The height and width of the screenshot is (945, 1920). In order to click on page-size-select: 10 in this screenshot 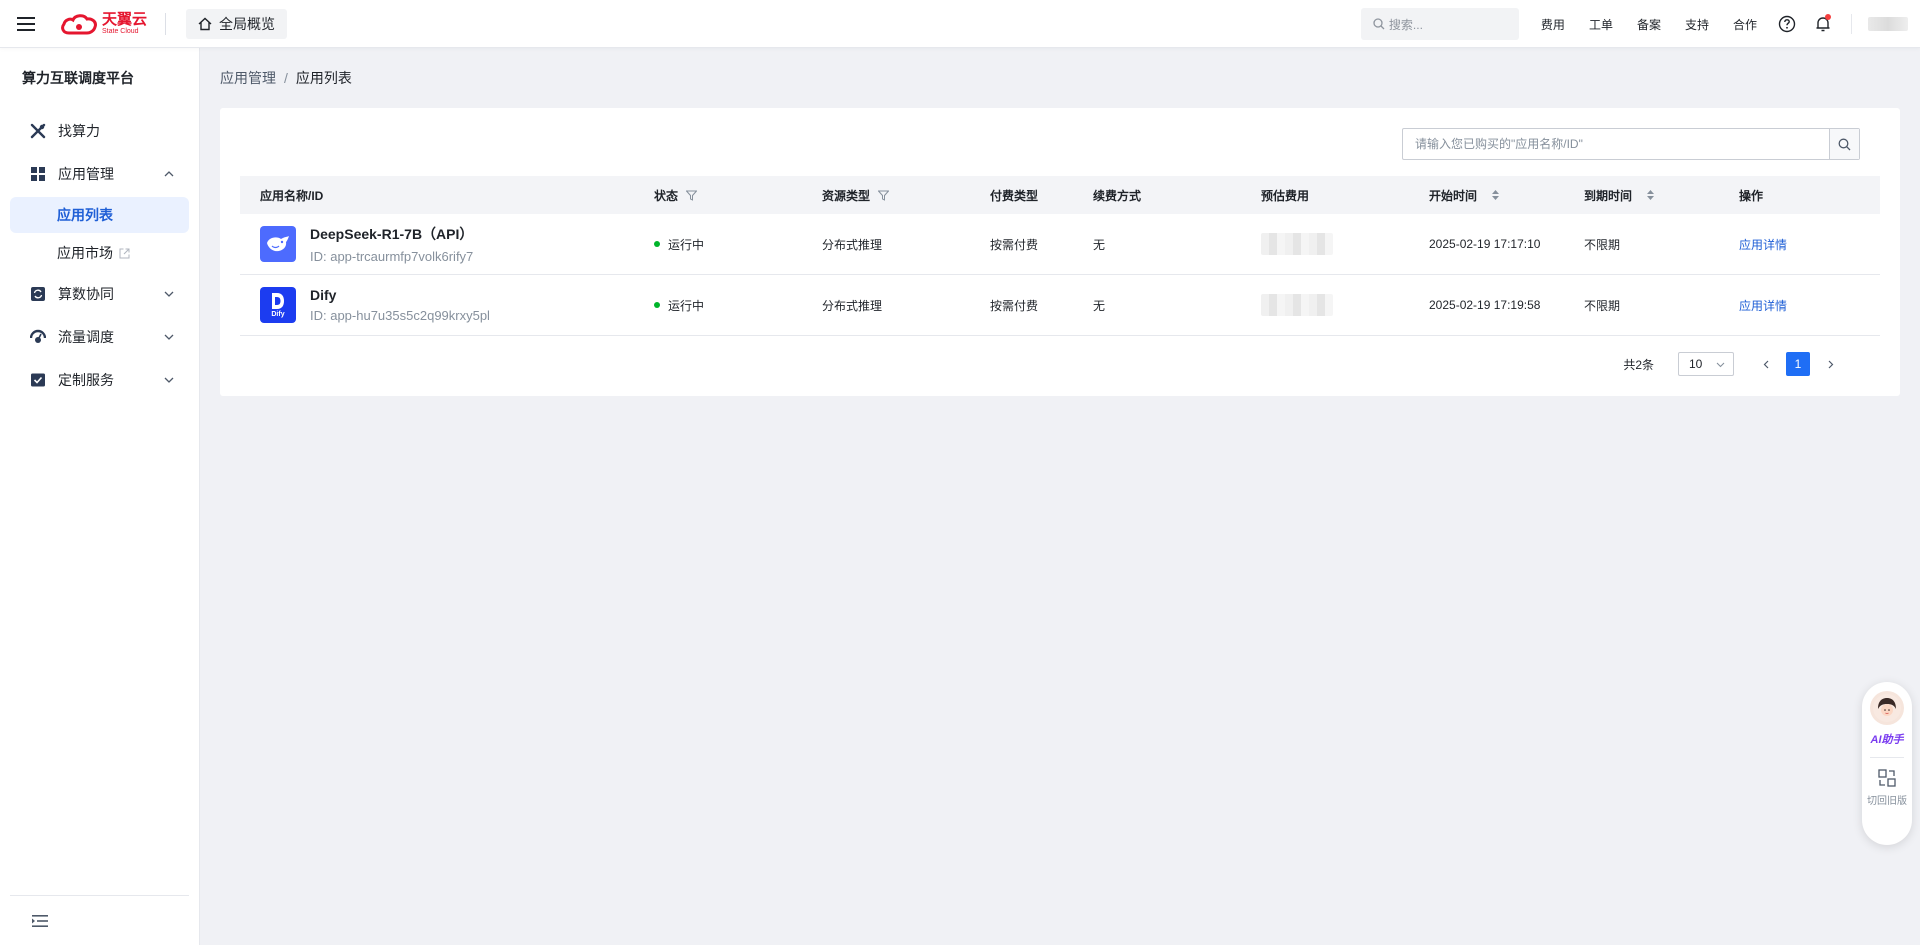, I will do `click(1706, 364)`.